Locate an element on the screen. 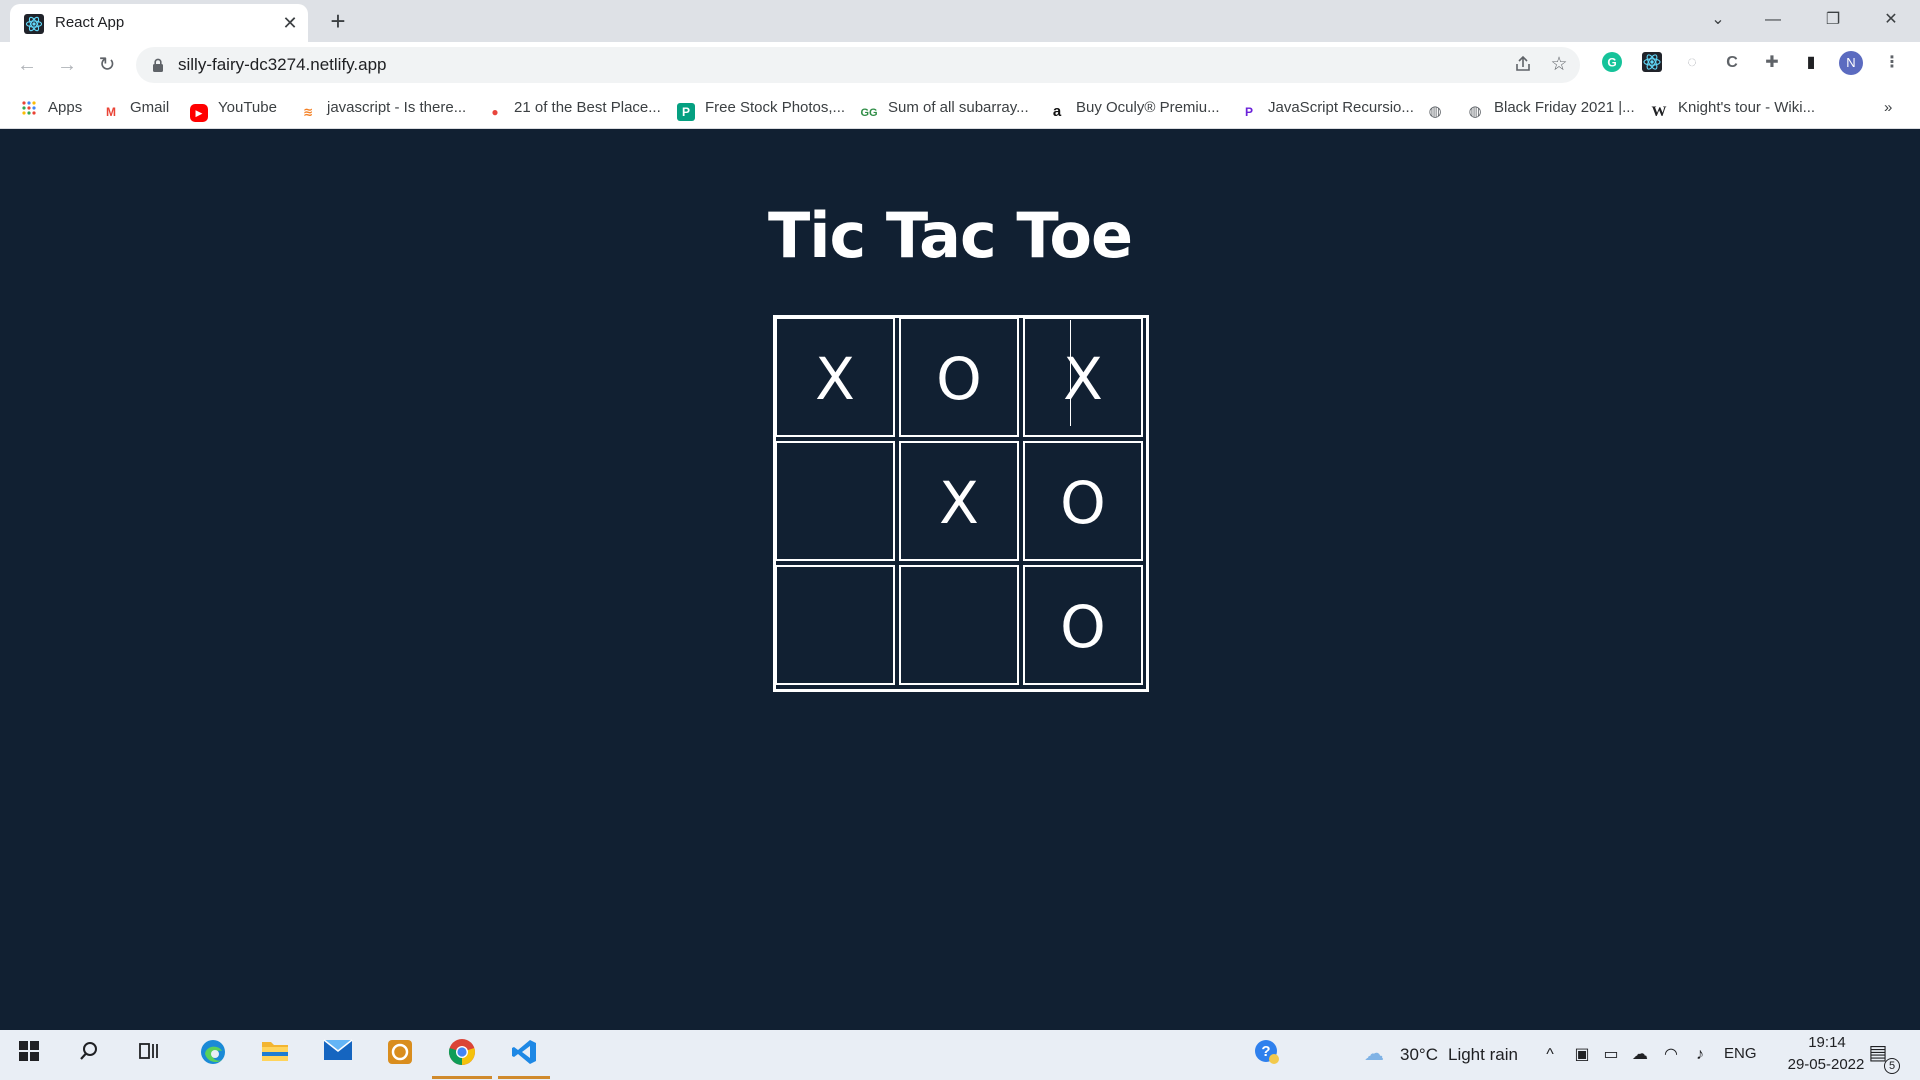  profile-avatar: N is located at coordinates (1851, 63).